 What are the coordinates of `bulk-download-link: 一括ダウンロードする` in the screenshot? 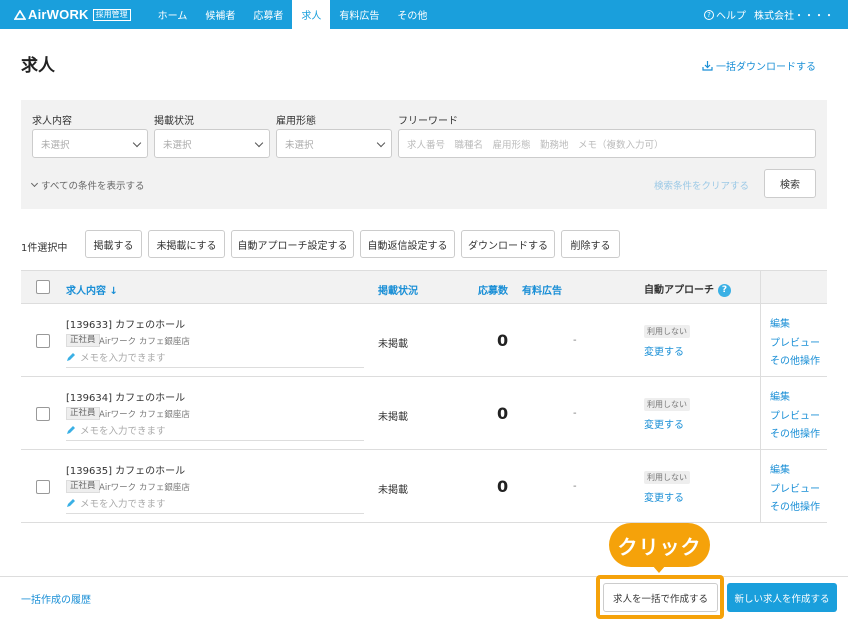 It's located at (759, 65).